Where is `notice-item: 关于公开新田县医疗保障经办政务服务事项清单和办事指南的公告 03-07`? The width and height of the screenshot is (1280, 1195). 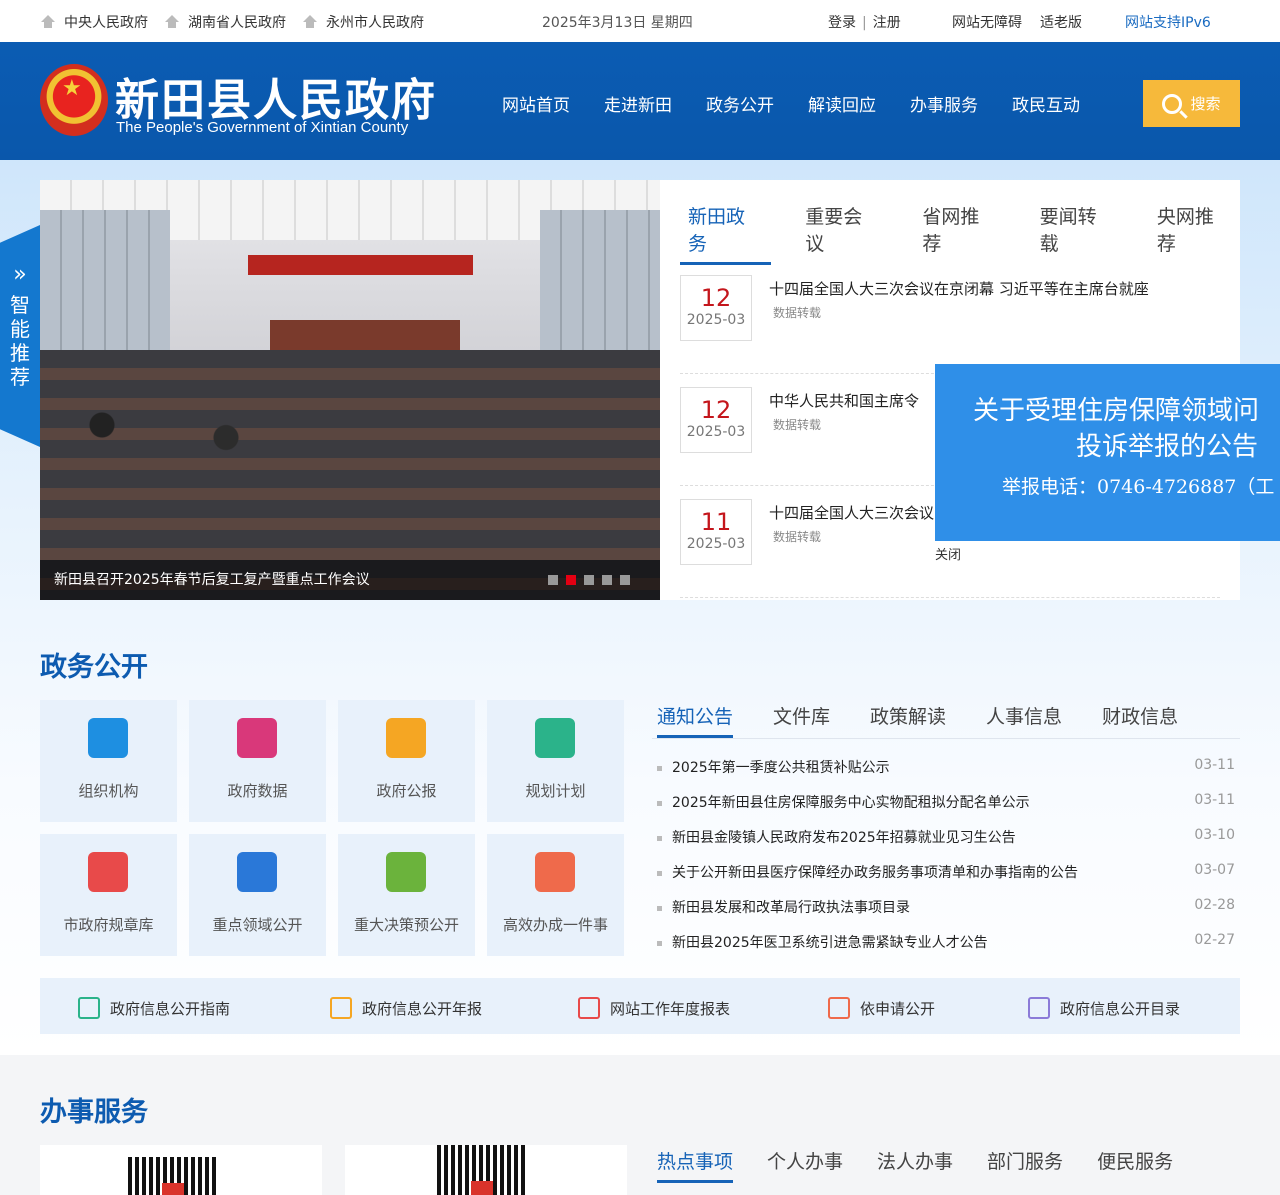
notice-item: 关于公开新田县医疗保障经办政务服务事项清单和办事指南的公告 03-07 is located at coordinates (946, 872).